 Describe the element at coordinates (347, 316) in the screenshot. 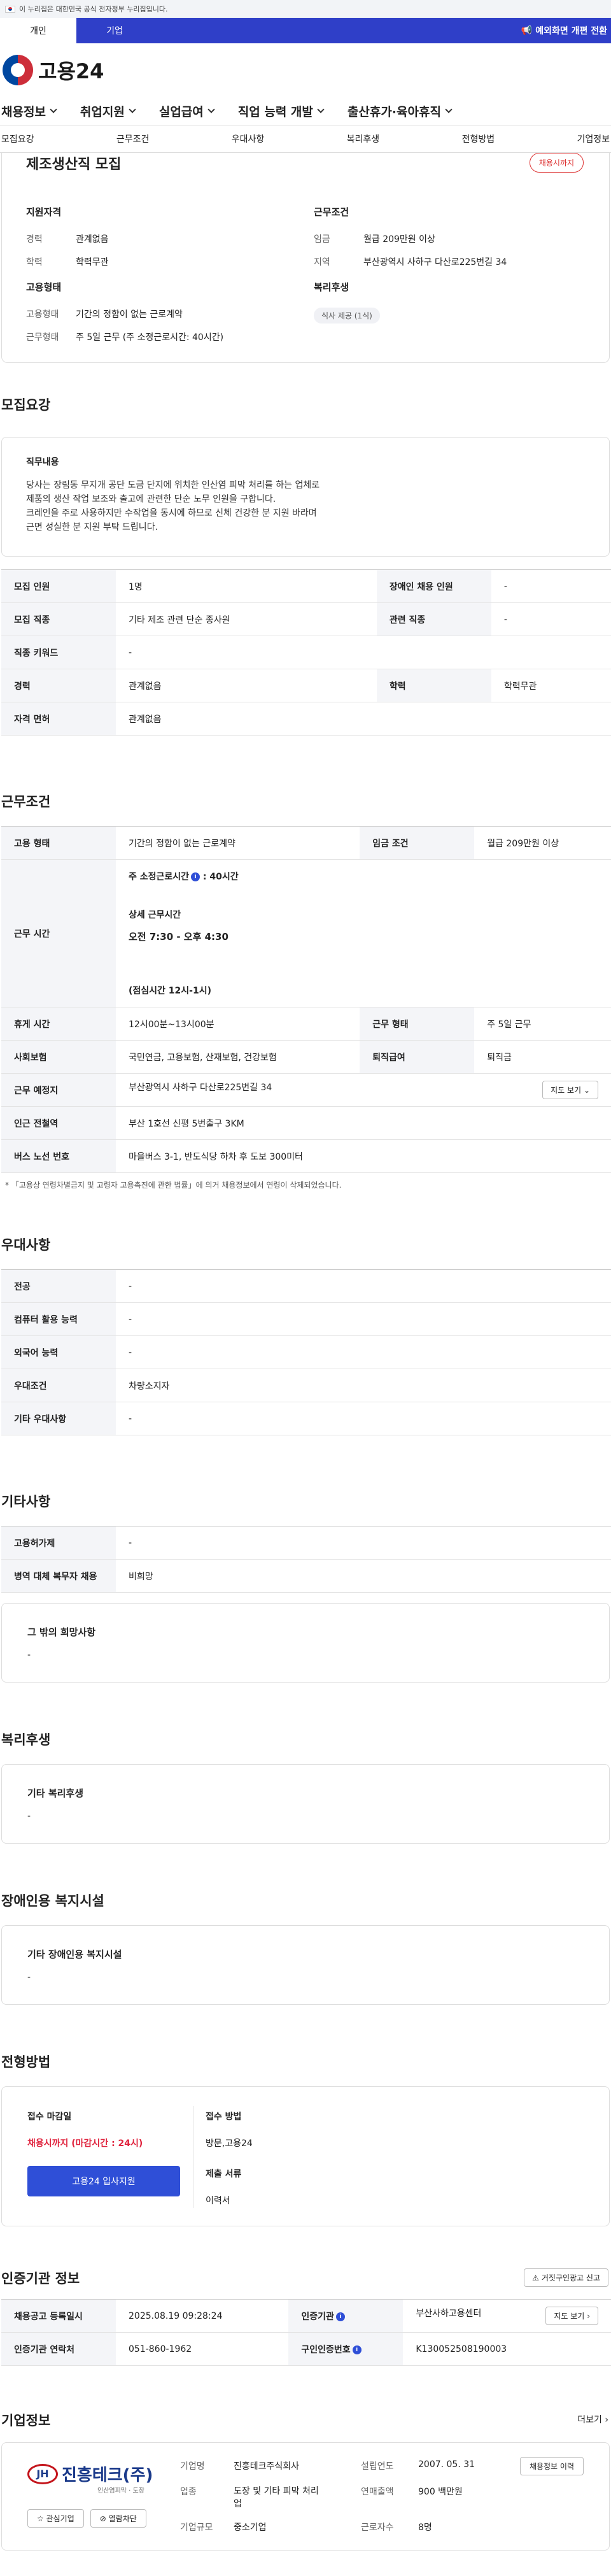

I see `welfare-chip: 식사 제공 (1식)` at that location.